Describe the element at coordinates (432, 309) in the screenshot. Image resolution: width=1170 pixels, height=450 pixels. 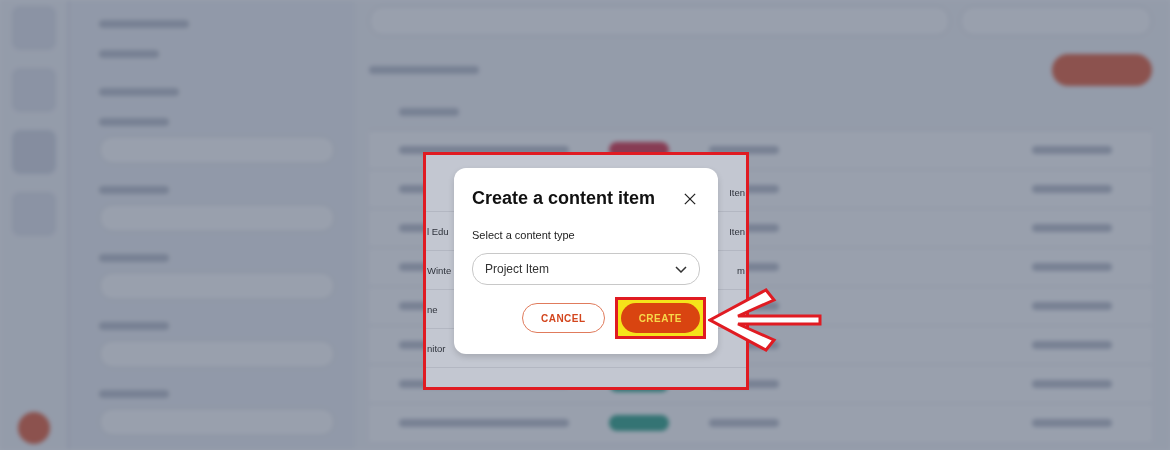
I see `table-cell: ne` at that location.